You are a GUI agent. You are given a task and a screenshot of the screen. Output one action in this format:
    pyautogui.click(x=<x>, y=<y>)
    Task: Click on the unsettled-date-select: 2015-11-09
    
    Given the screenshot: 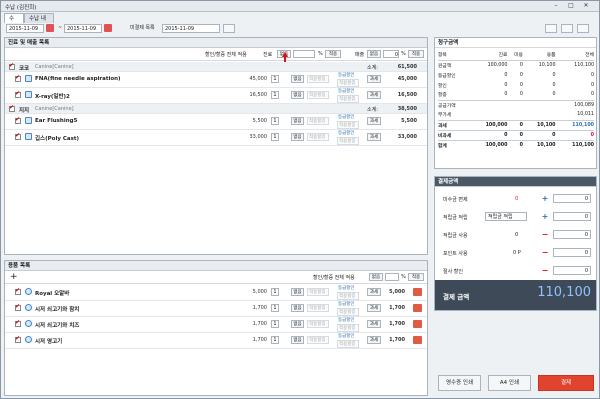 What is the action you would take?
    pyautogui.click(x=191, y=28)
    